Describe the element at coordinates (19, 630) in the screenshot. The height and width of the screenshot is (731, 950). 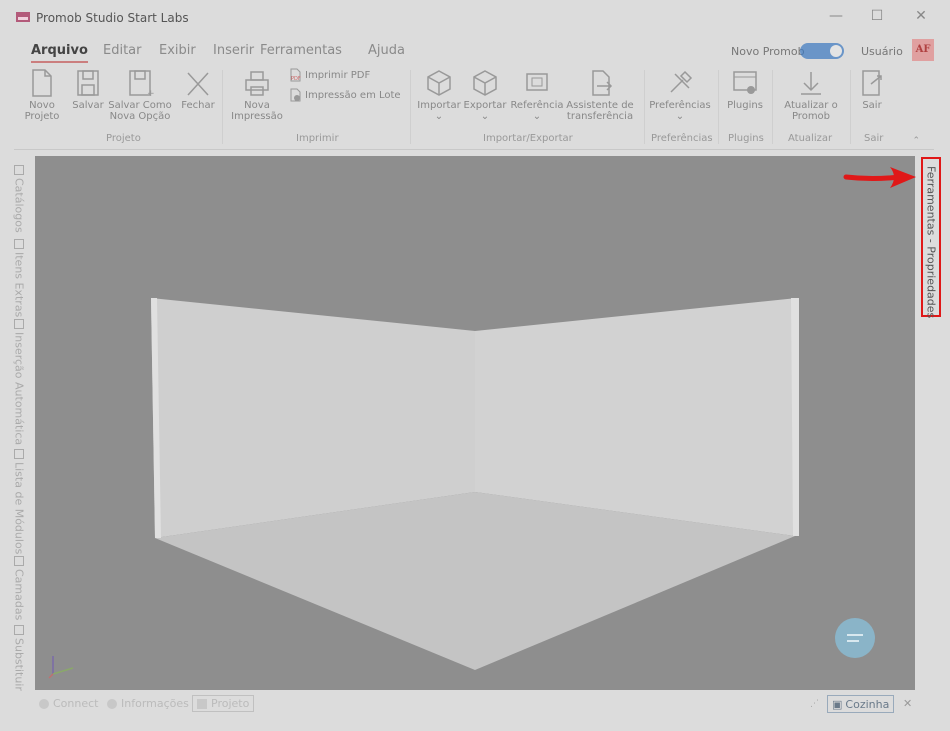
I see `replace-icon` at that location.